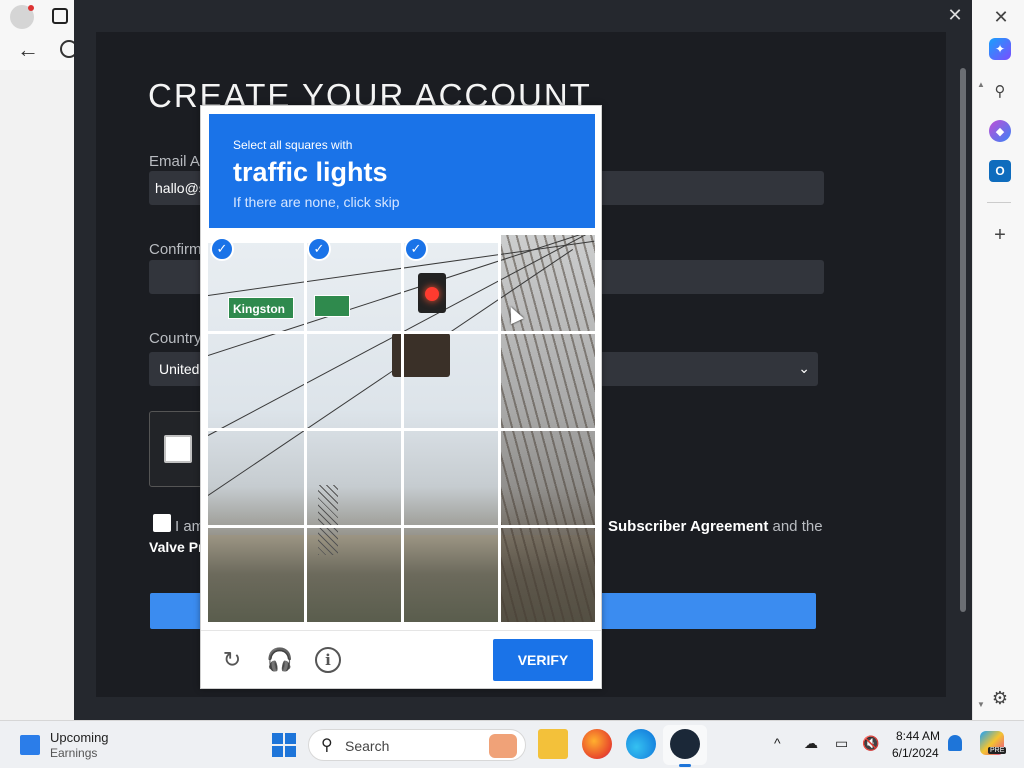 Image resolution: width=1024 pixels, height=768 pixels. I want to click on tab-actions-icon, so click(60, 16).